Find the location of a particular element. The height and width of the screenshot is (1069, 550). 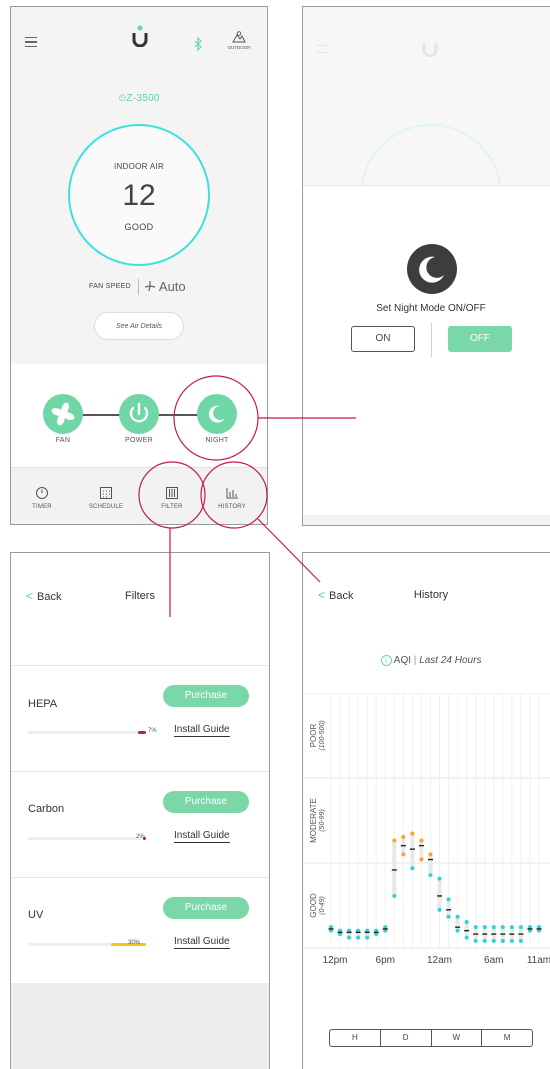

history-chart-icon is located at coordinates (232, 493).